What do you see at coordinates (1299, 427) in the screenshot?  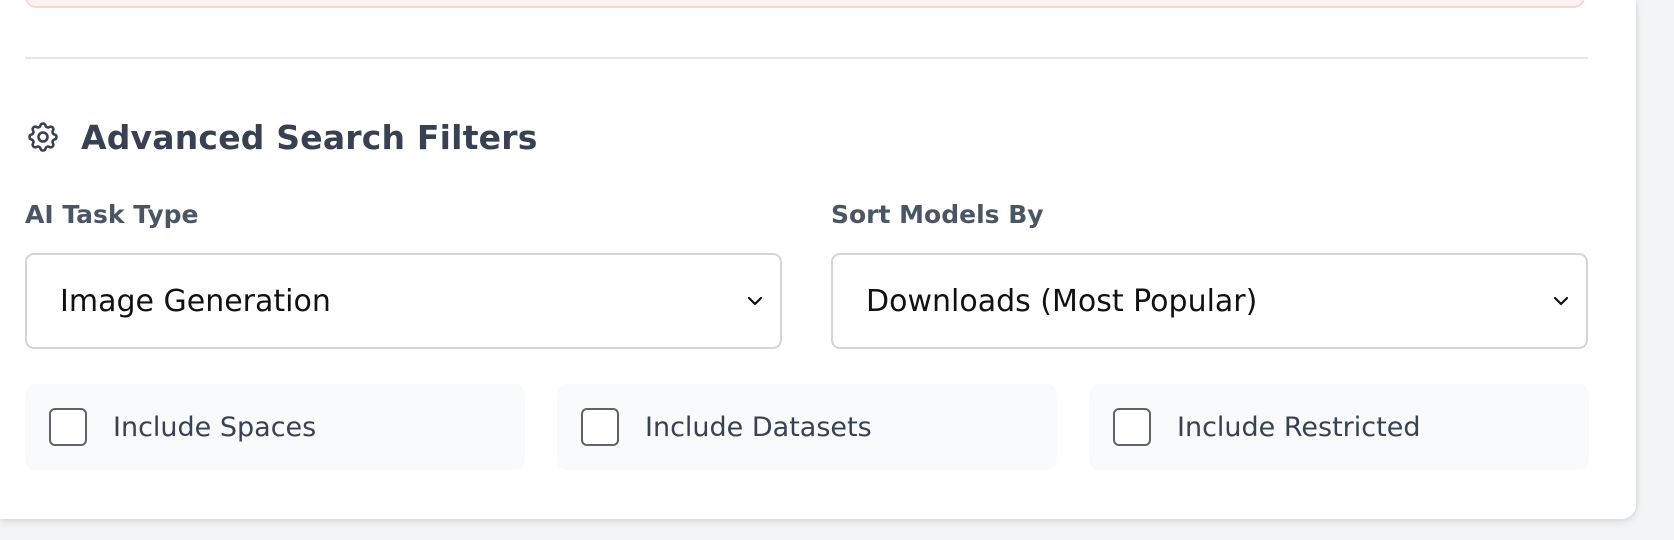 I see `include-restricted-label: Include Restricted` at bounding box center [1299, 427].